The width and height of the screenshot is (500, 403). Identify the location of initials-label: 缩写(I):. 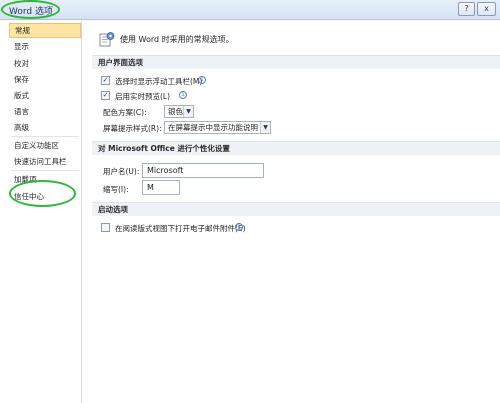
(116, 189).